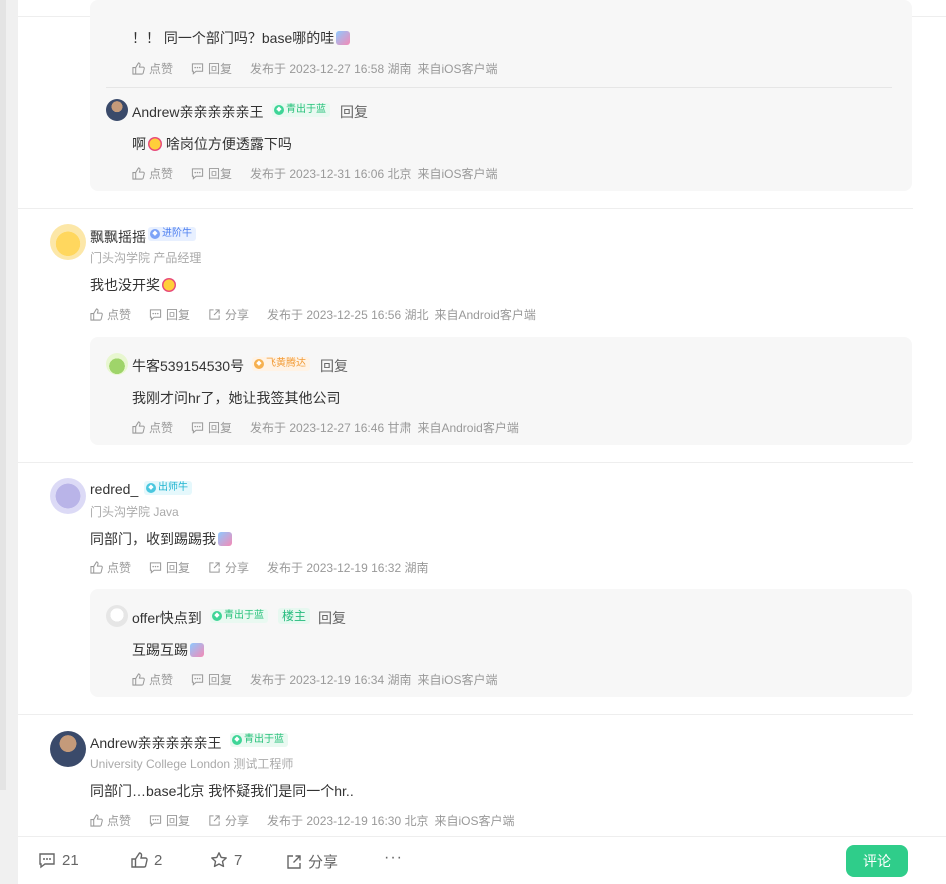 The image size is (946, 884). I want to click on username: 飘飘摇摇, so click(118, 237).